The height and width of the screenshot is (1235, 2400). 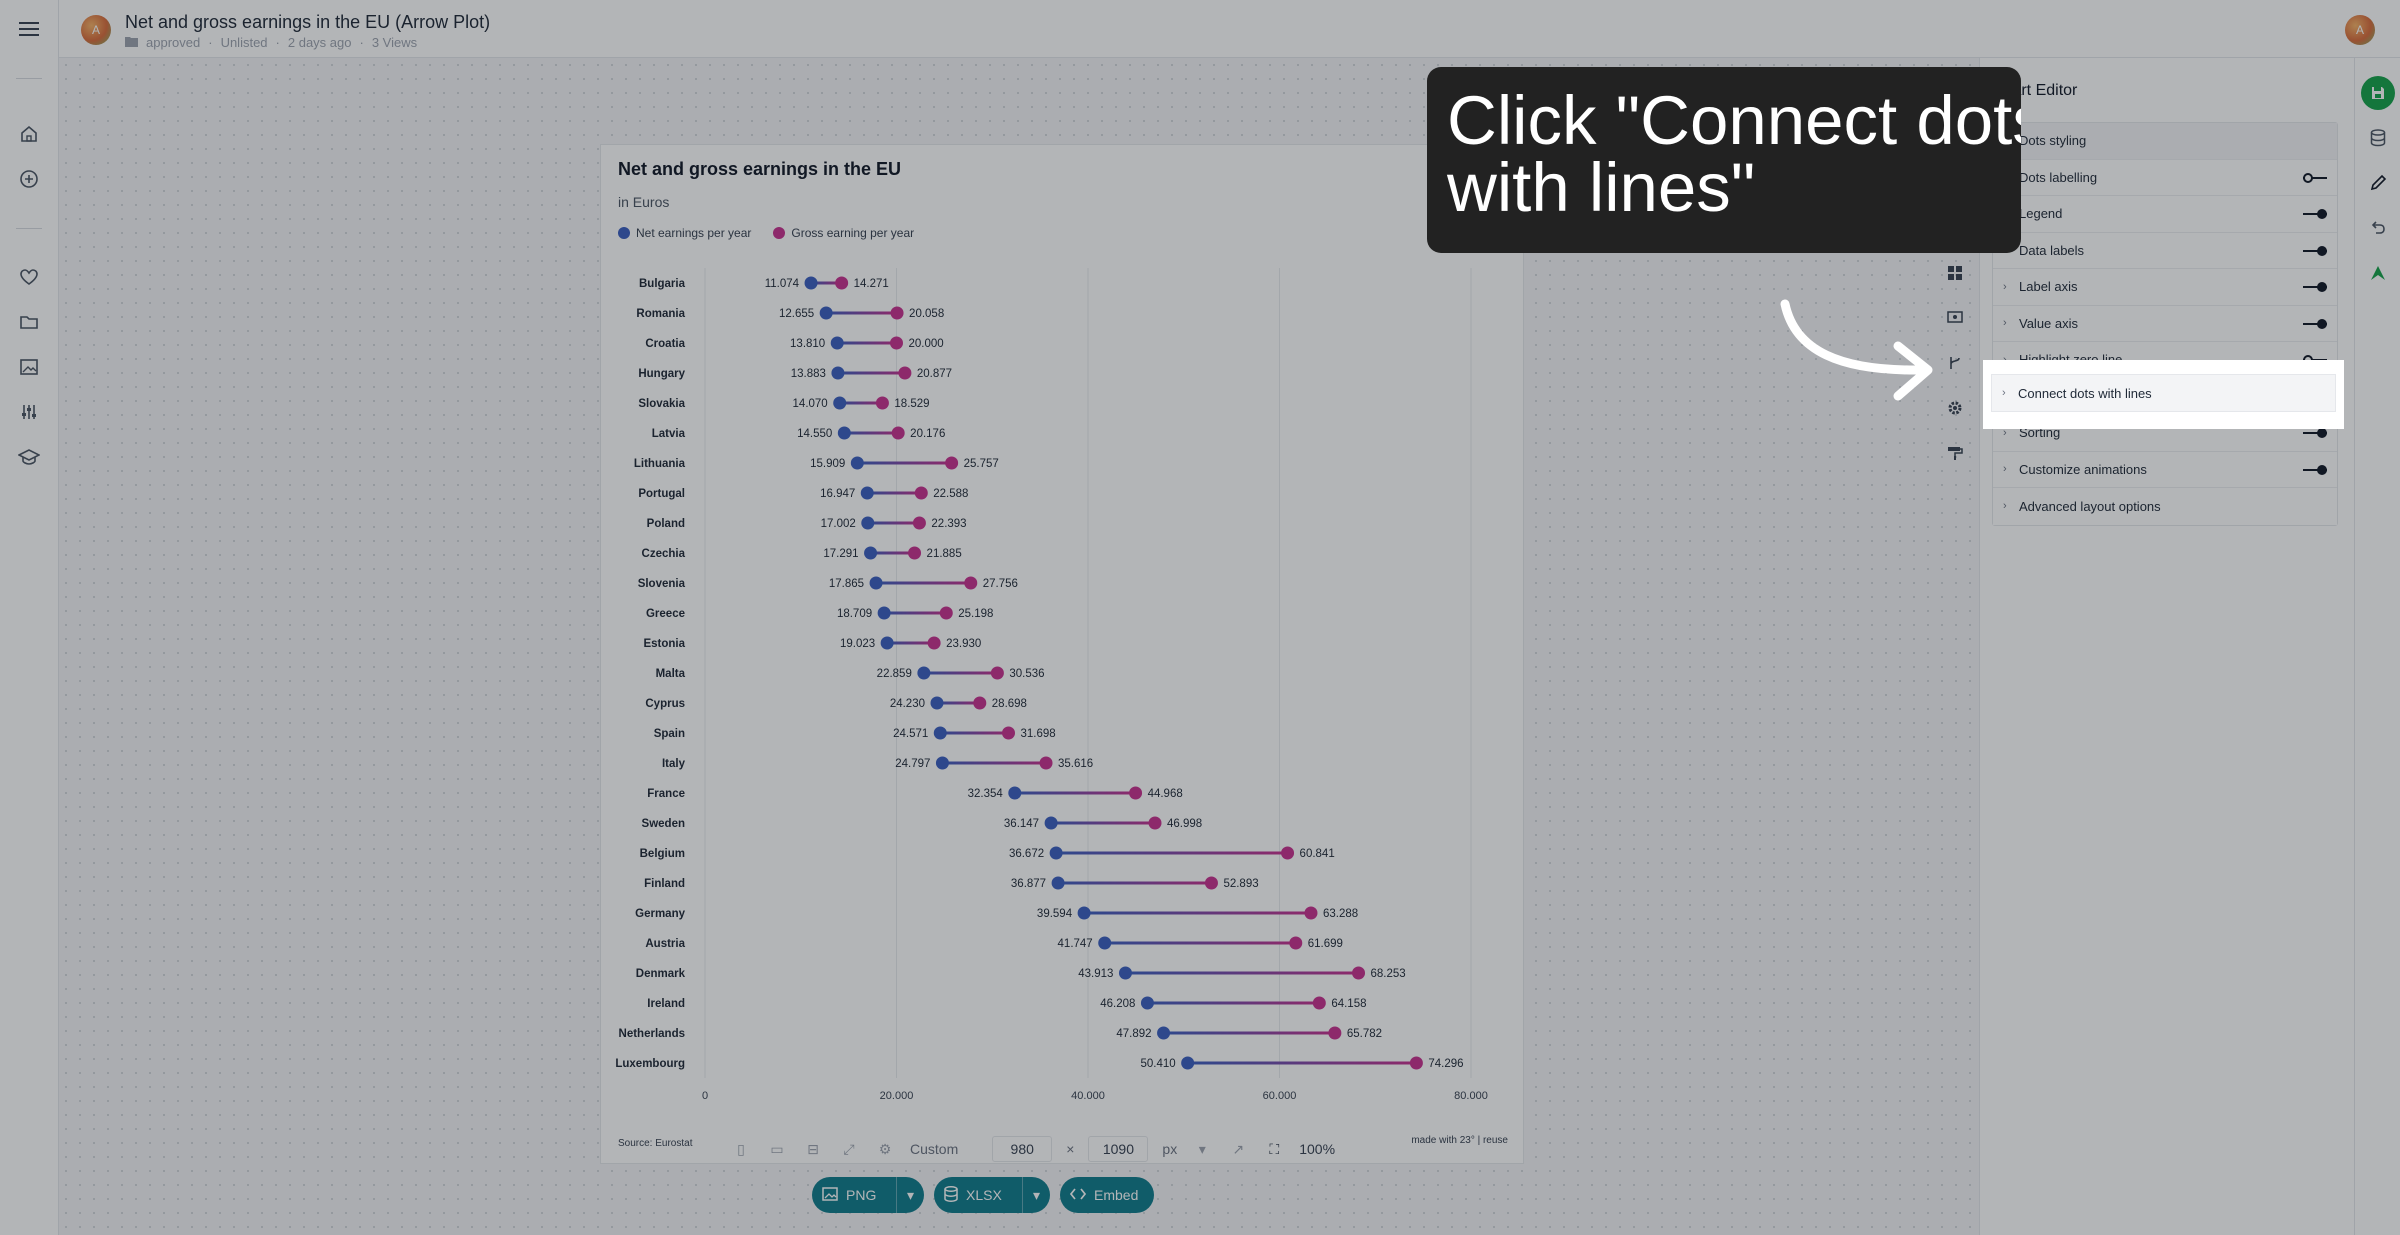 I want to click on heart-icon, so click(x=29, y=277).